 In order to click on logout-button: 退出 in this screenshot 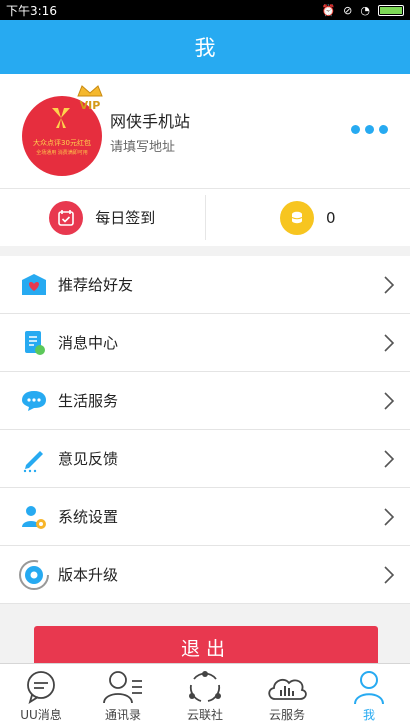, I will do `click(206, 647)`.